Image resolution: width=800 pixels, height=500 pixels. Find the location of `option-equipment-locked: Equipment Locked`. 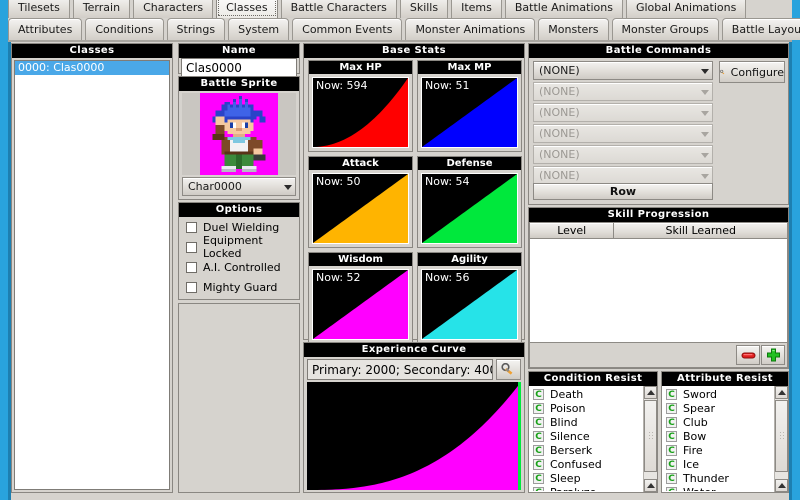

option-equipment-locked: Equipment Locked is located at coordinates (239, 247).